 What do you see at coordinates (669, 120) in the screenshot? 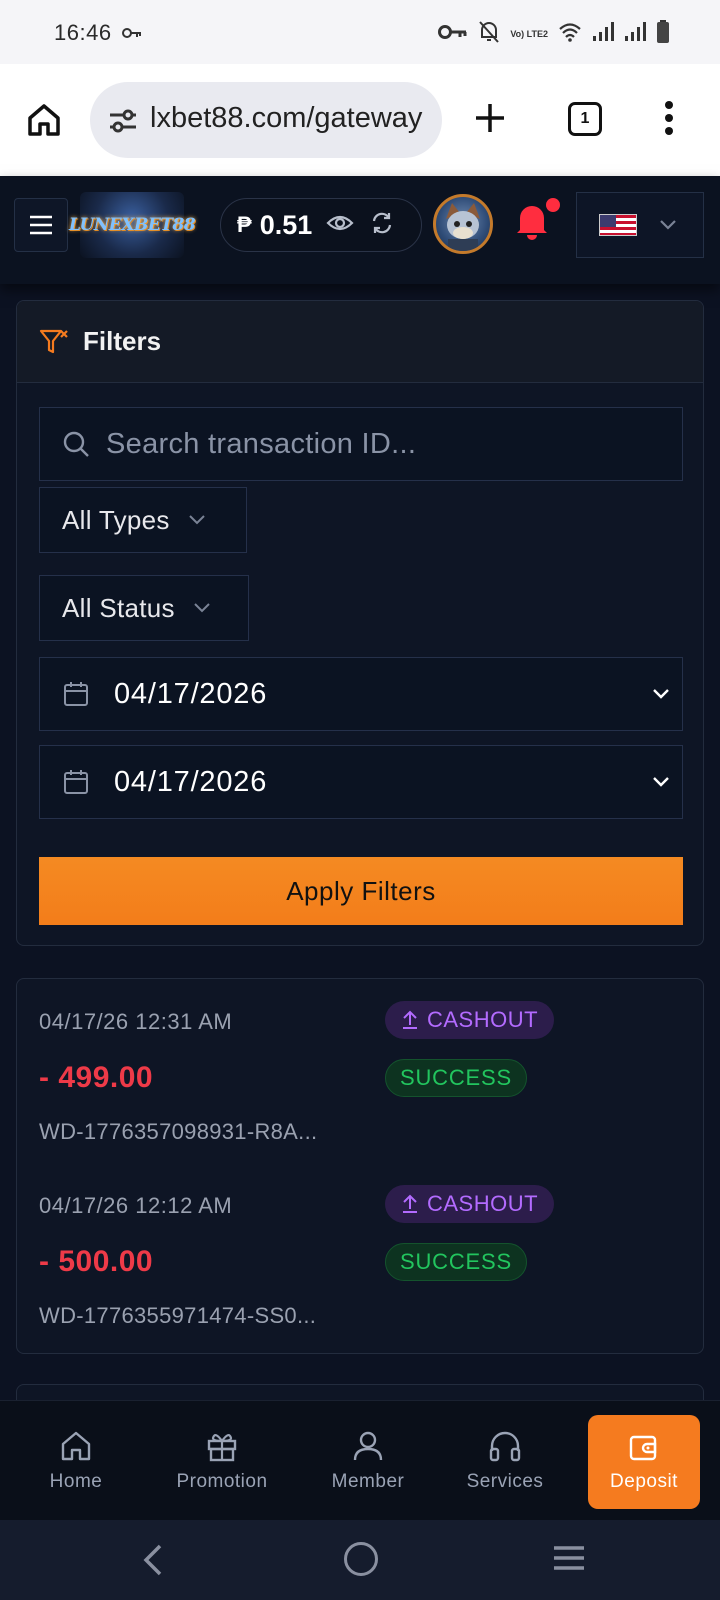
I see `more-options-icon` at bounding box center [669, 120].